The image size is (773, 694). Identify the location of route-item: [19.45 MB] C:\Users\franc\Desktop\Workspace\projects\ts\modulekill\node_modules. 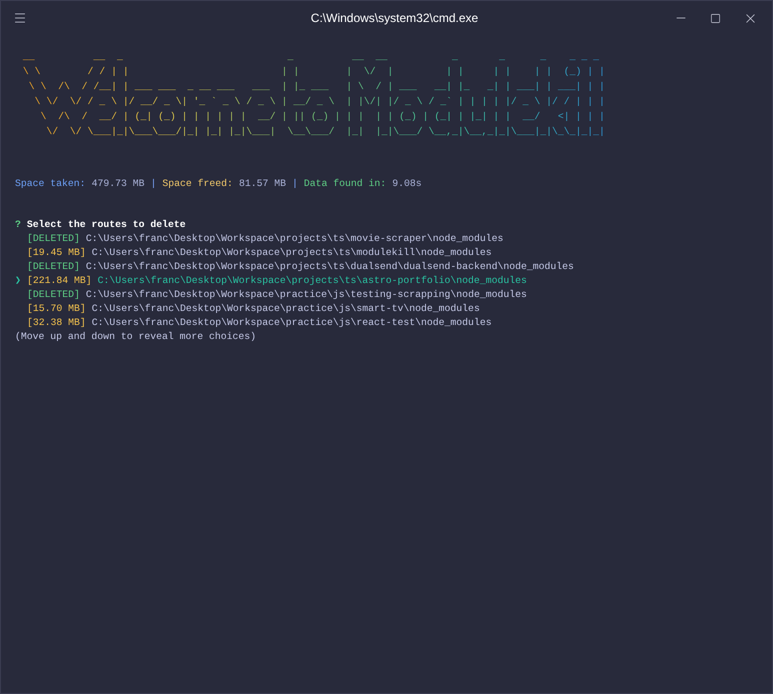
(393, 253).